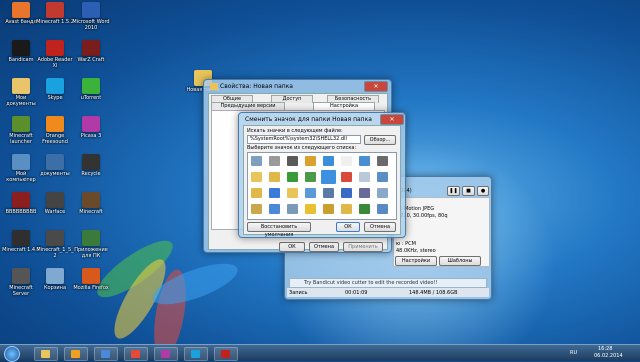 Image resolution: width=640 pixels, height=362 pixels. What do you see at coordinates (382, 161) in the screenshot?
I see `printer-fax-icon` at bounding box center [382, 161].